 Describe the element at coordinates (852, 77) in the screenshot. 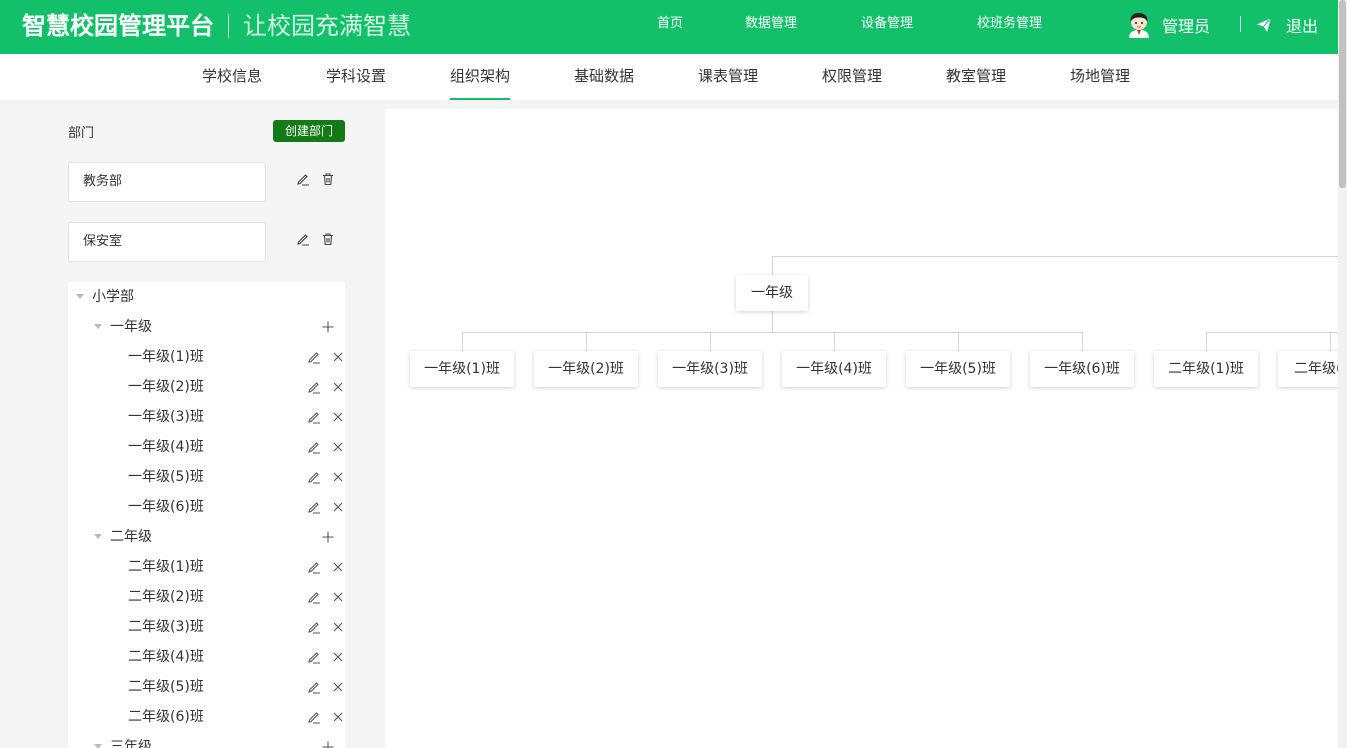

I see `tab-permissions: 权限管理` at that location.